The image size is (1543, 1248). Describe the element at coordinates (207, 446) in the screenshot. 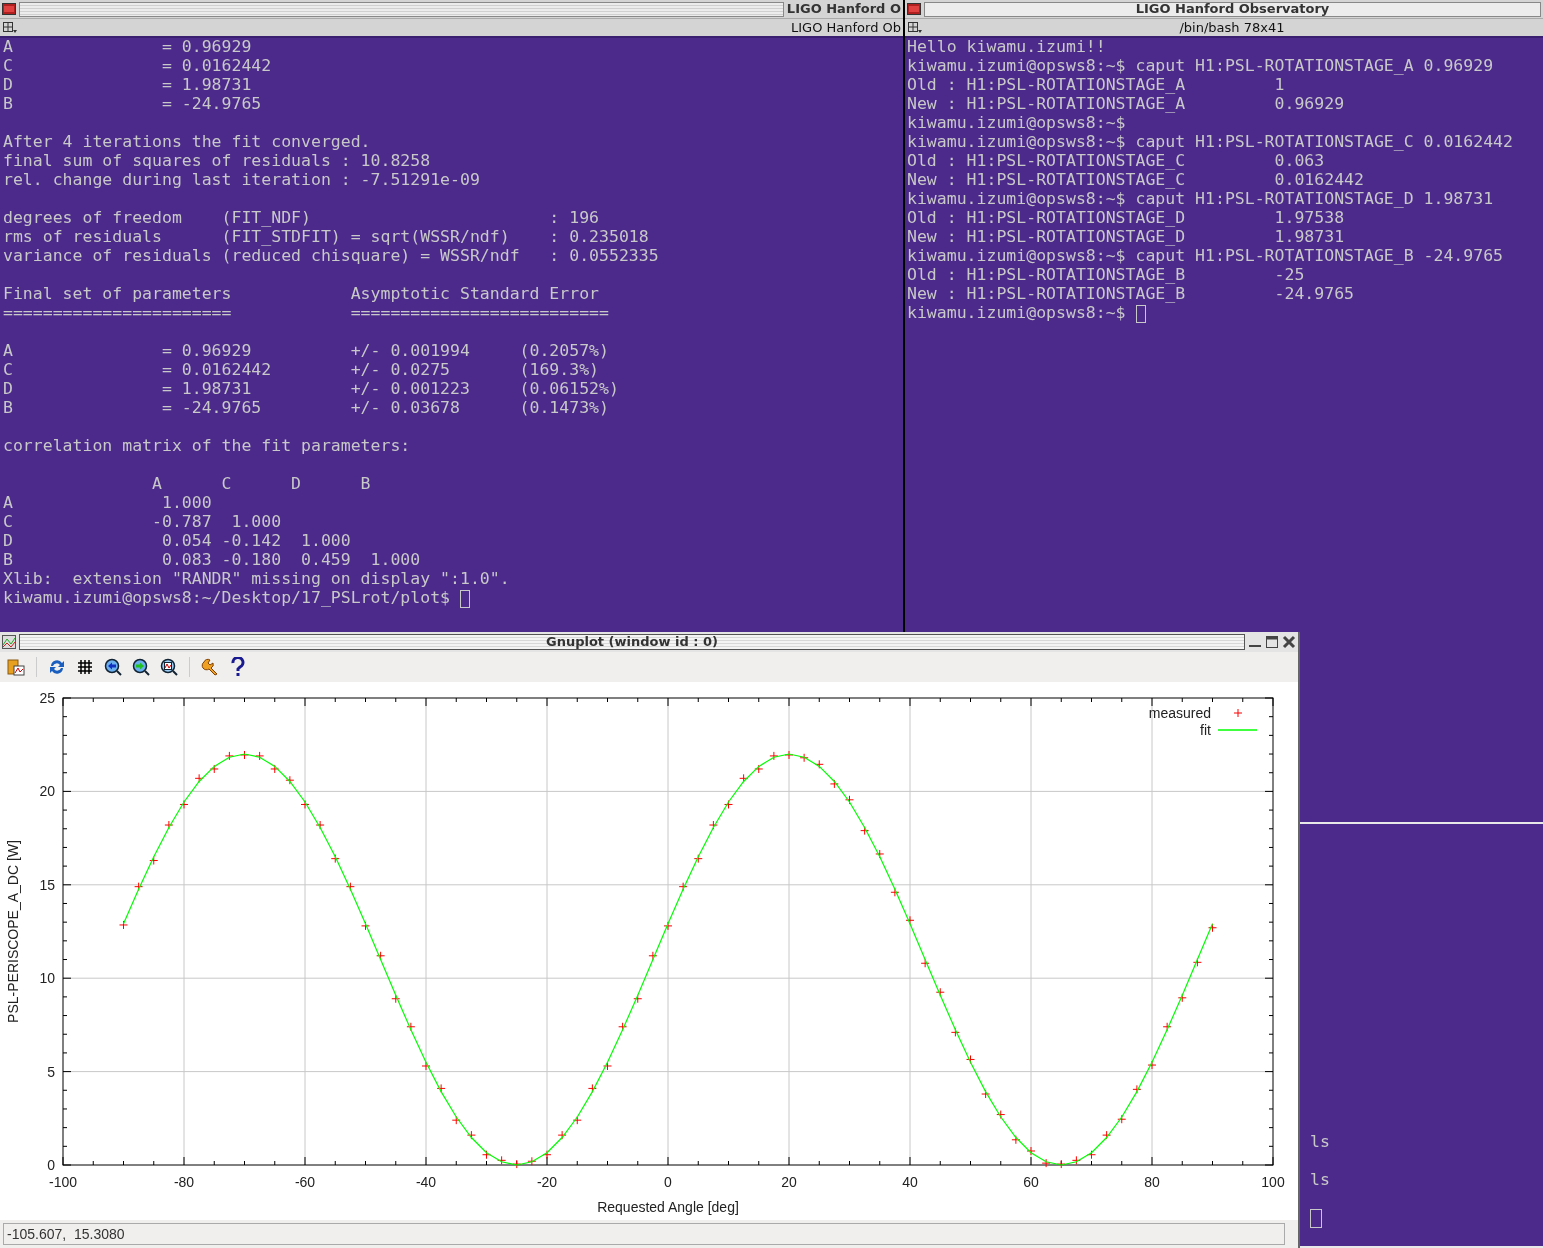

I see `terminal-line: correlation matrix of the fit parameters:` at that location.